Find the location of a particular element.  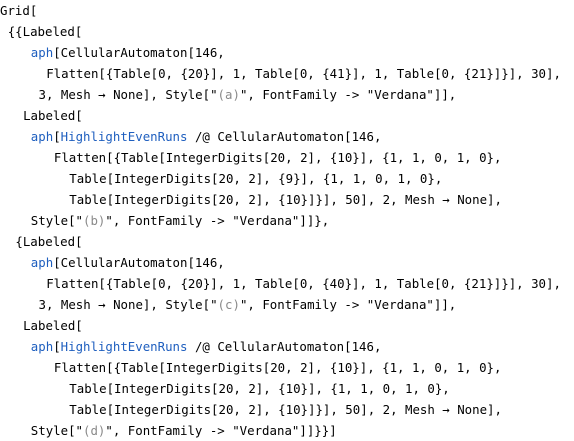

string-token: (c) is located at coordinates (228, 304).